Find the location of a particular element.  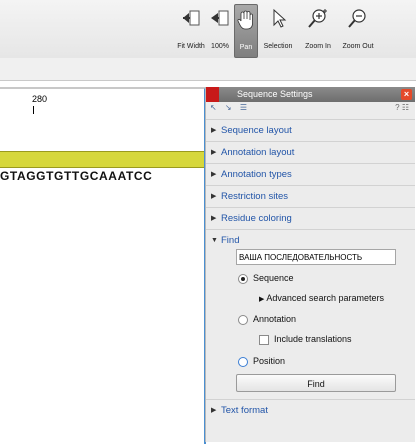

find-button: Find is located at coordinates (316, 383).